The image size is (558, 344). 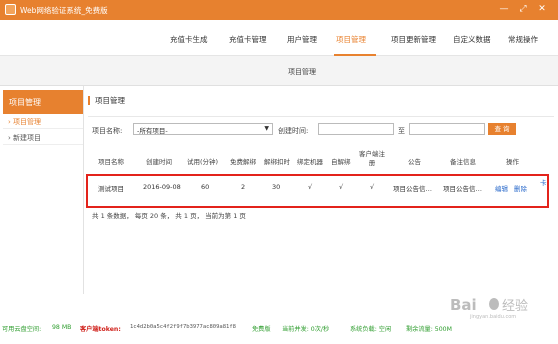 I want to click on watermark-url: jingyan.baidu.com, so click(x=492, y=317).